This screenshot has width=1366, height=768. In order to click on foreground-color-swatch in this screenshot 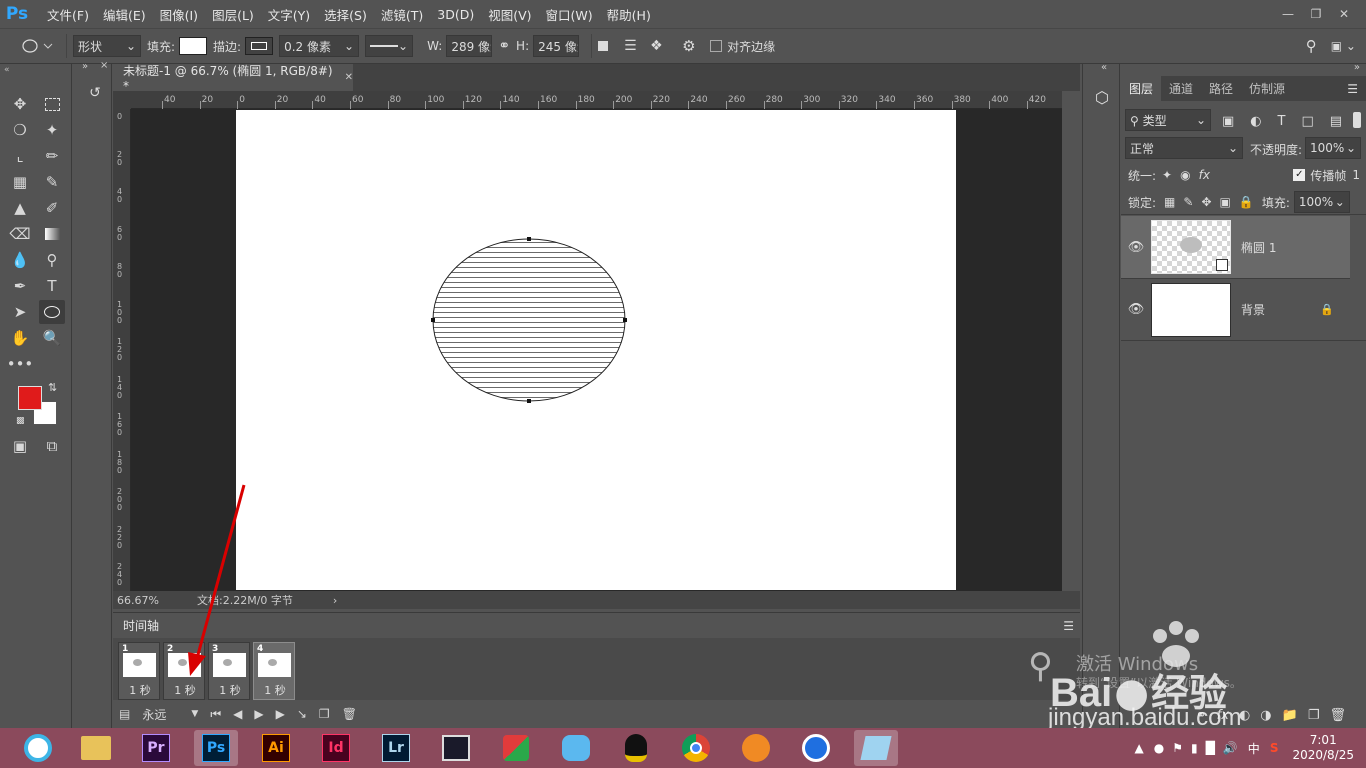, I will do `click(30, 398)`.